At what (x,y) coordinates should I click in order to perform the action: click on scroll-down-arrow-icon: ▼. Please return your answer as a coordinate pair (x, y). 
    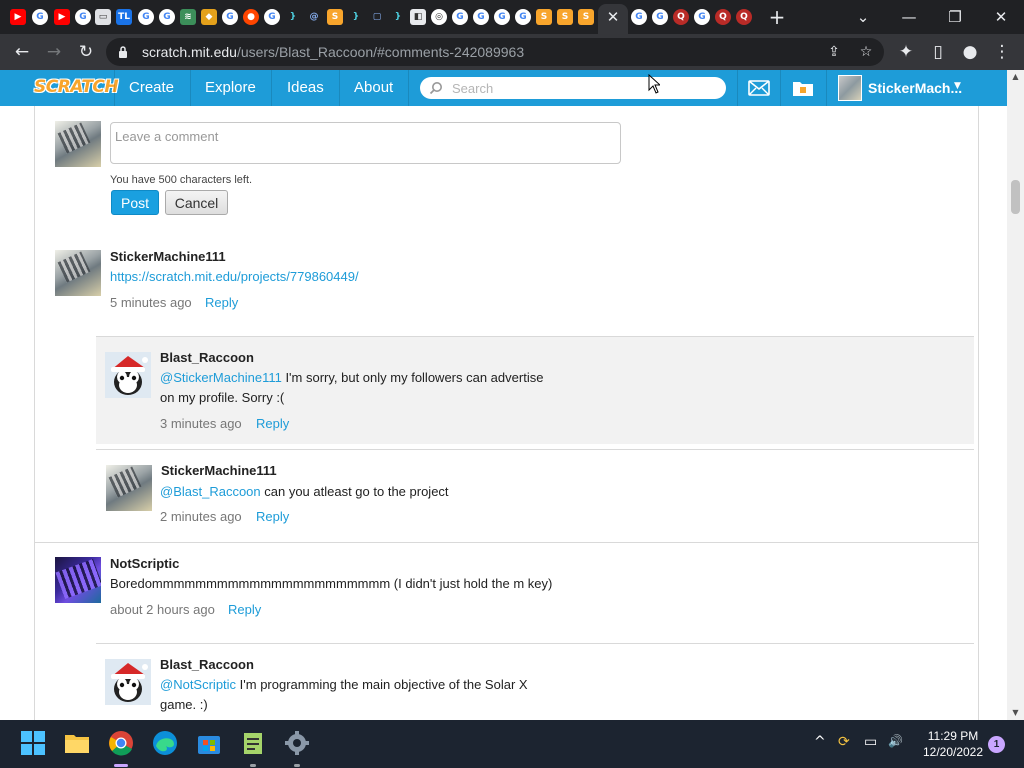
    Looking at the image, I should click on (1015, 713).